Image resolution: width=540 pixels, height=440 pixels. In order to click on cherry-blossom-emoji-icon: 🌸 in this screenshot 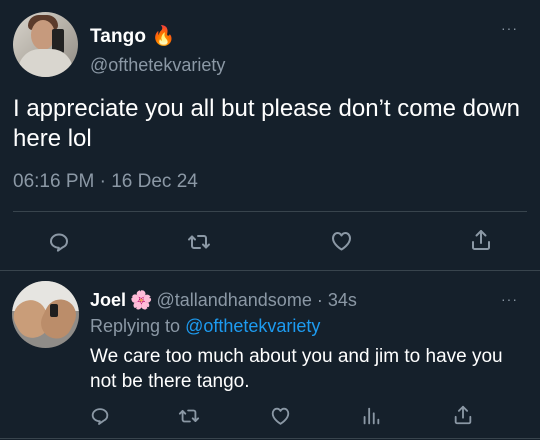, I will do `click(141, 300)`.